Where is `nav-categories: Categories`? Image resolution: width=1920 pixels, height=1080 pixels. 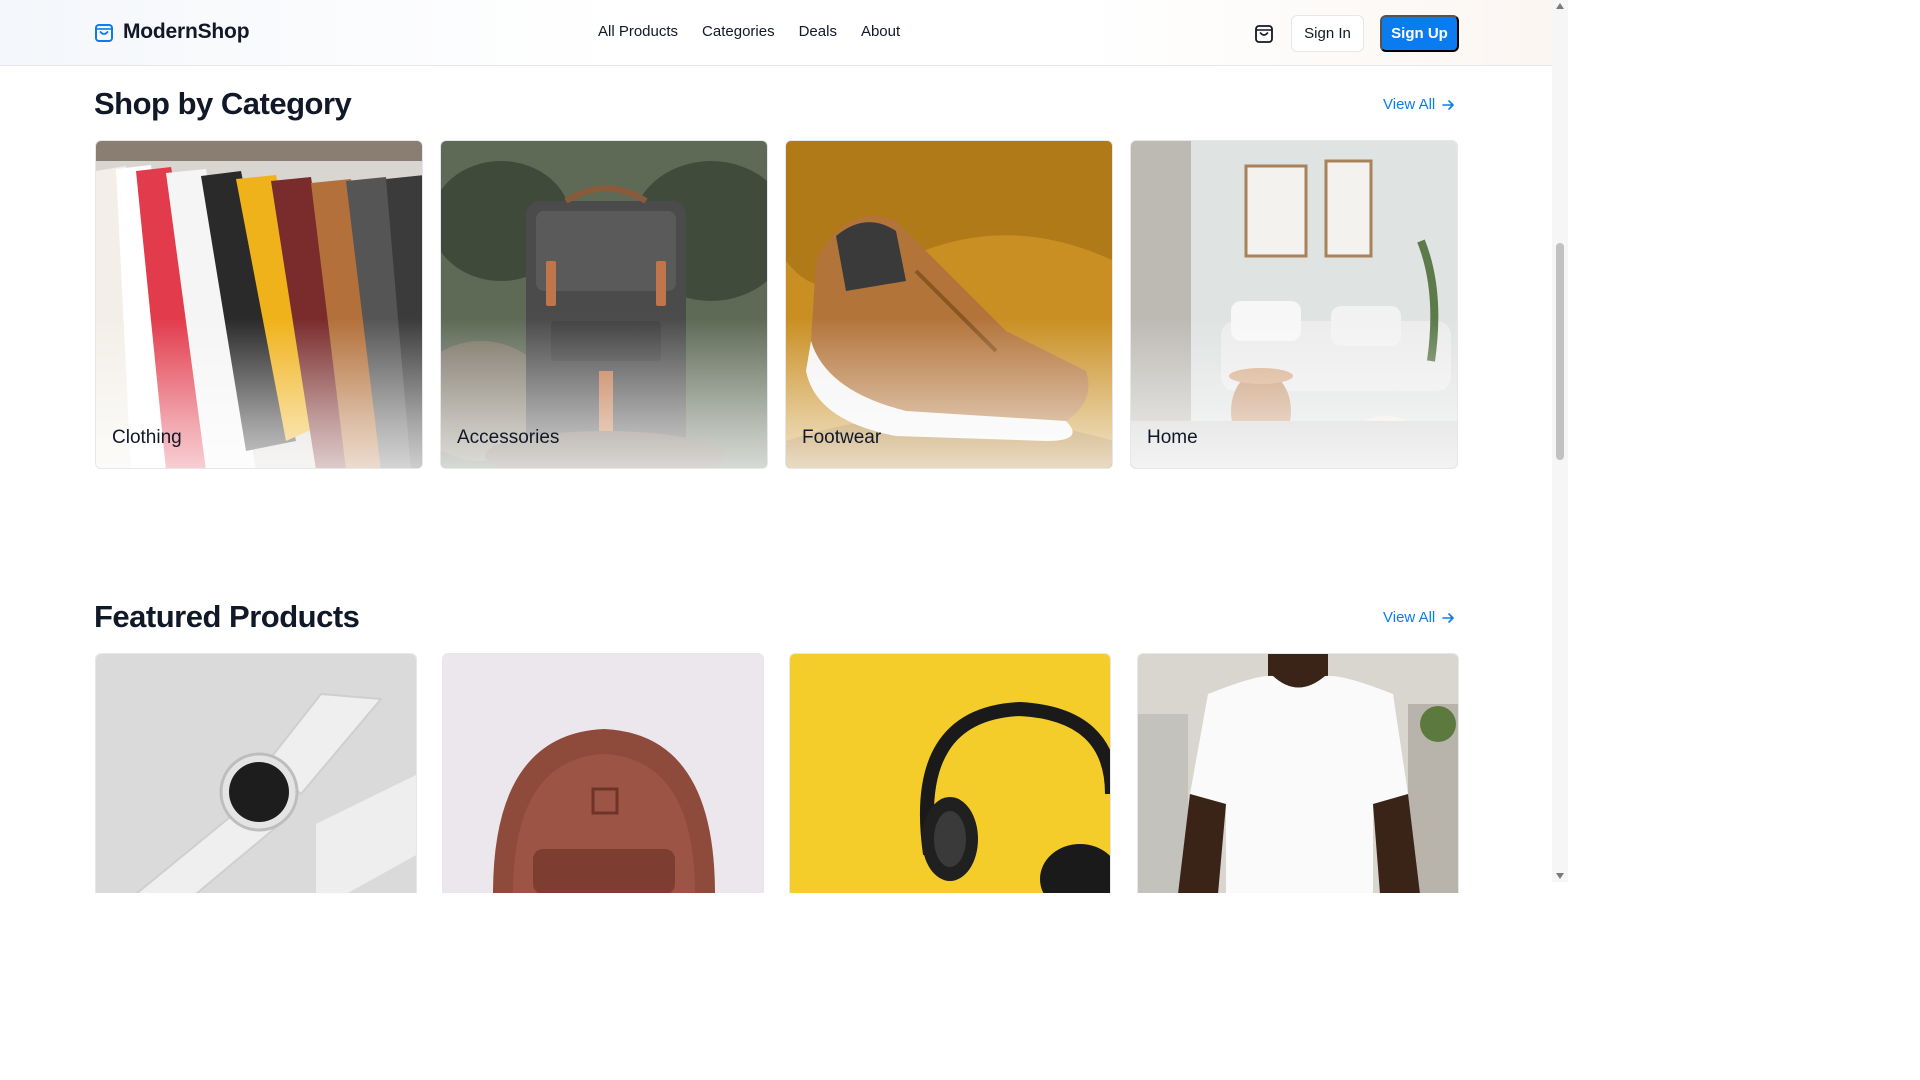
nav-categories: Categories is located at coordinates (738, 31).